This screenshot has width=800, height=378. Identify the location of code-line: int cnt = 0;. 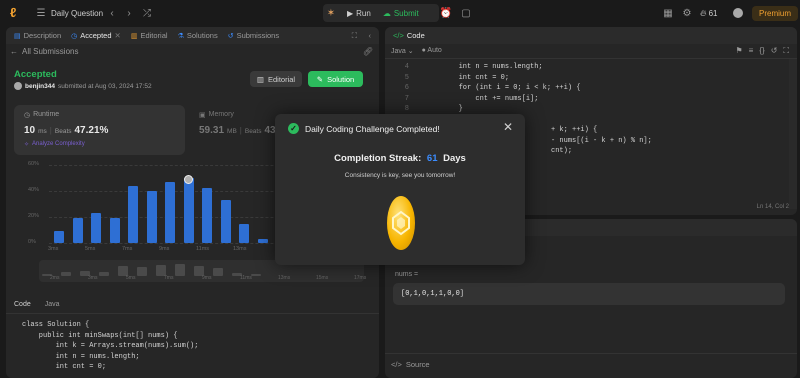
(64, 367).